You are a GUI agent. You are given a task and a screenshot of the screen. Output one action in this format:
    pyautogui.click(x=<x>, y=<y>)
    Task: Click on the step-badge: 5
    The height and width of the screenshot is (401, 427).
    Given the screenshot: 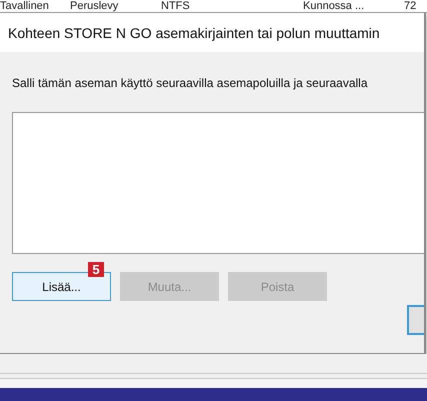 What is the action you would take?
    pyautogui.click(x=96, y=269)
    